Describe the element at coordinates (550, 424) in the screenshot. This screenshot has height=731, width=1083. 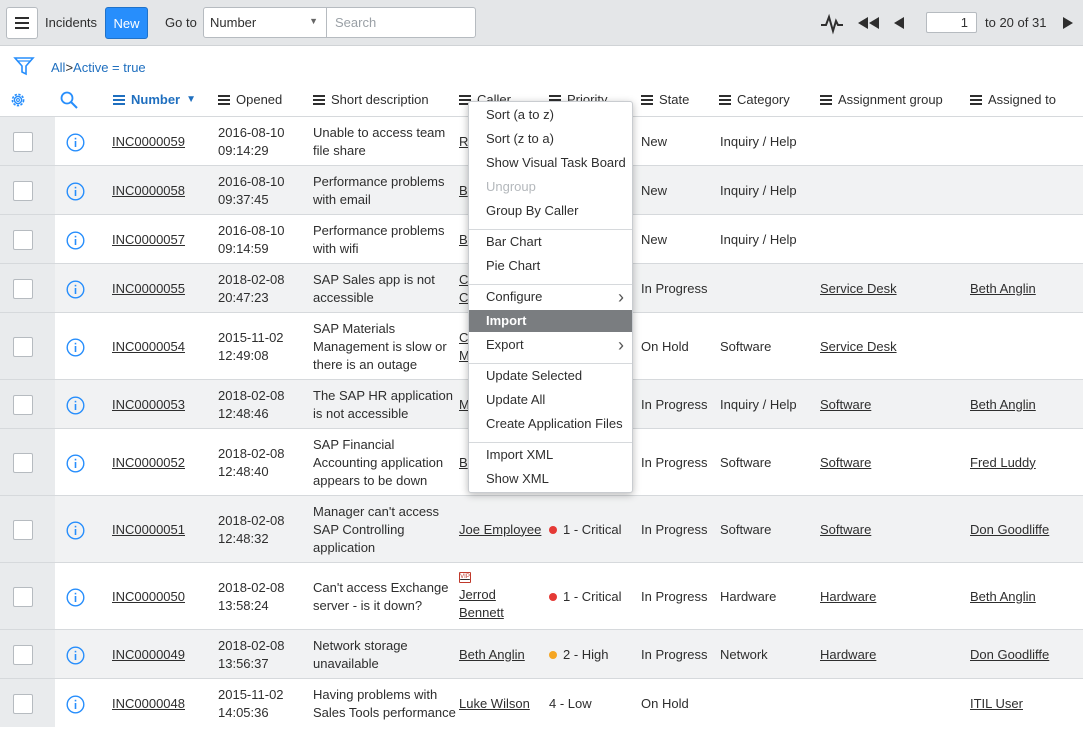
I see `context-menu-item-create-application-files: Create Application Files` at that location.